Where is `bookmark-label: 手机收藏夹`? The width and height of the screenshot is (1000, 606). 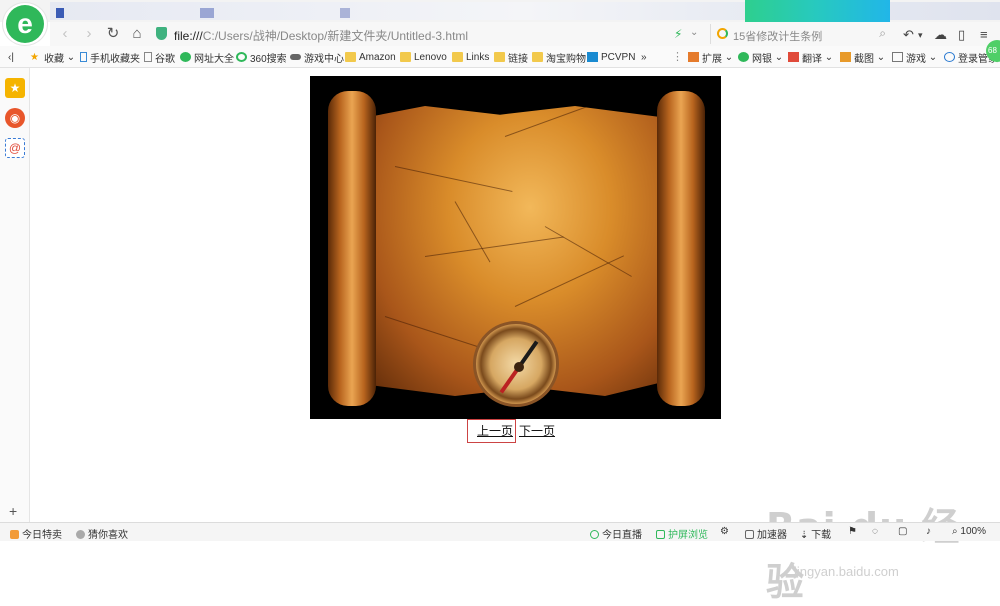
bookmark-label: 手机收藏夹 is located at coordinates (115, 59).